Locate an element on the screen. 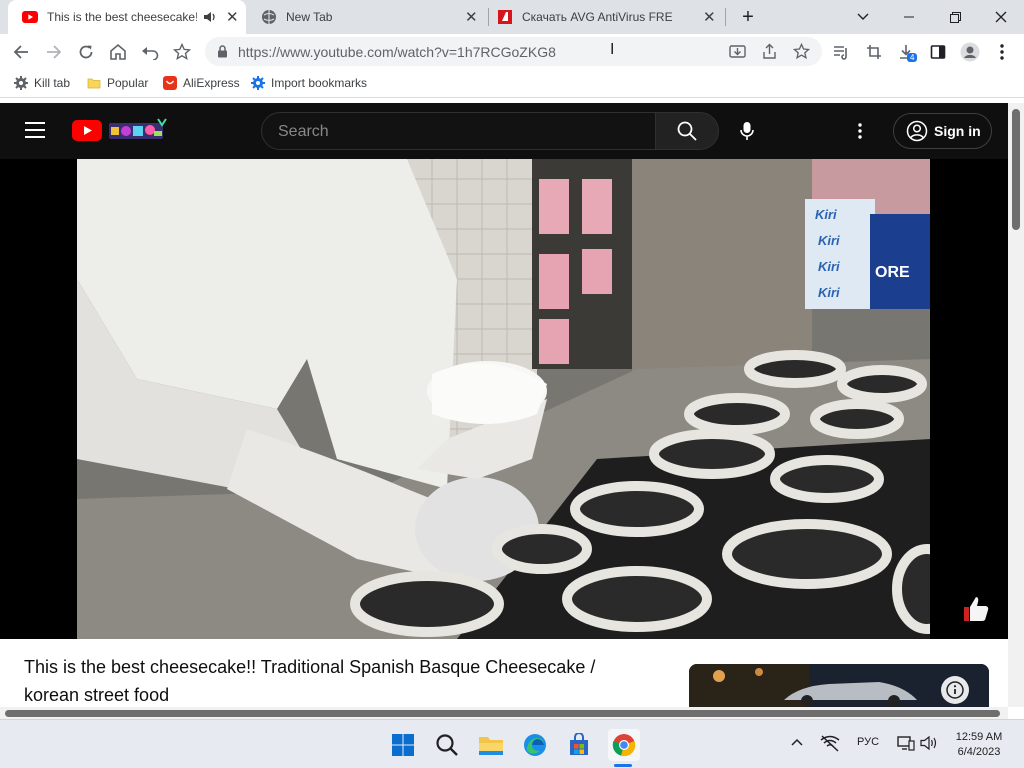 Image resolution: width=1024 pixels, height=768 pixels. settings-kebab-icon is located at coordinates (860, 131).